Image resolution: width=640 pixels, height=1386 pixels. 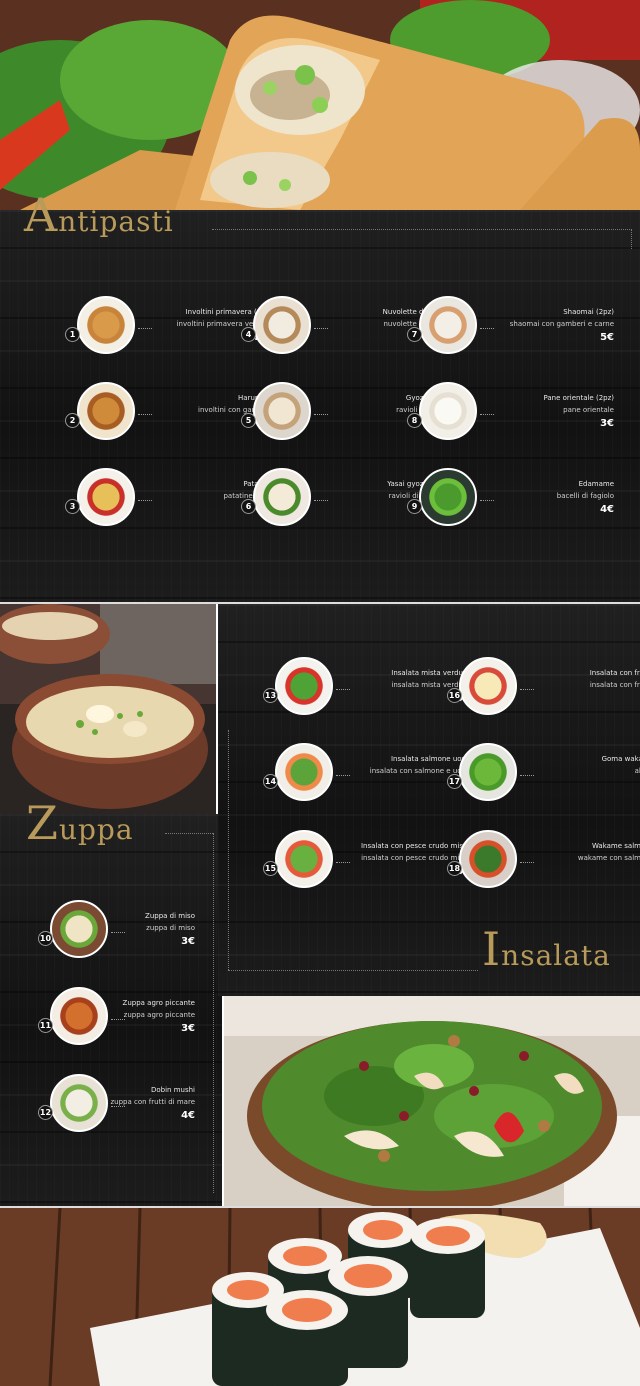 I want to click on item-number-badge: 7, so click(x=414, y=334).